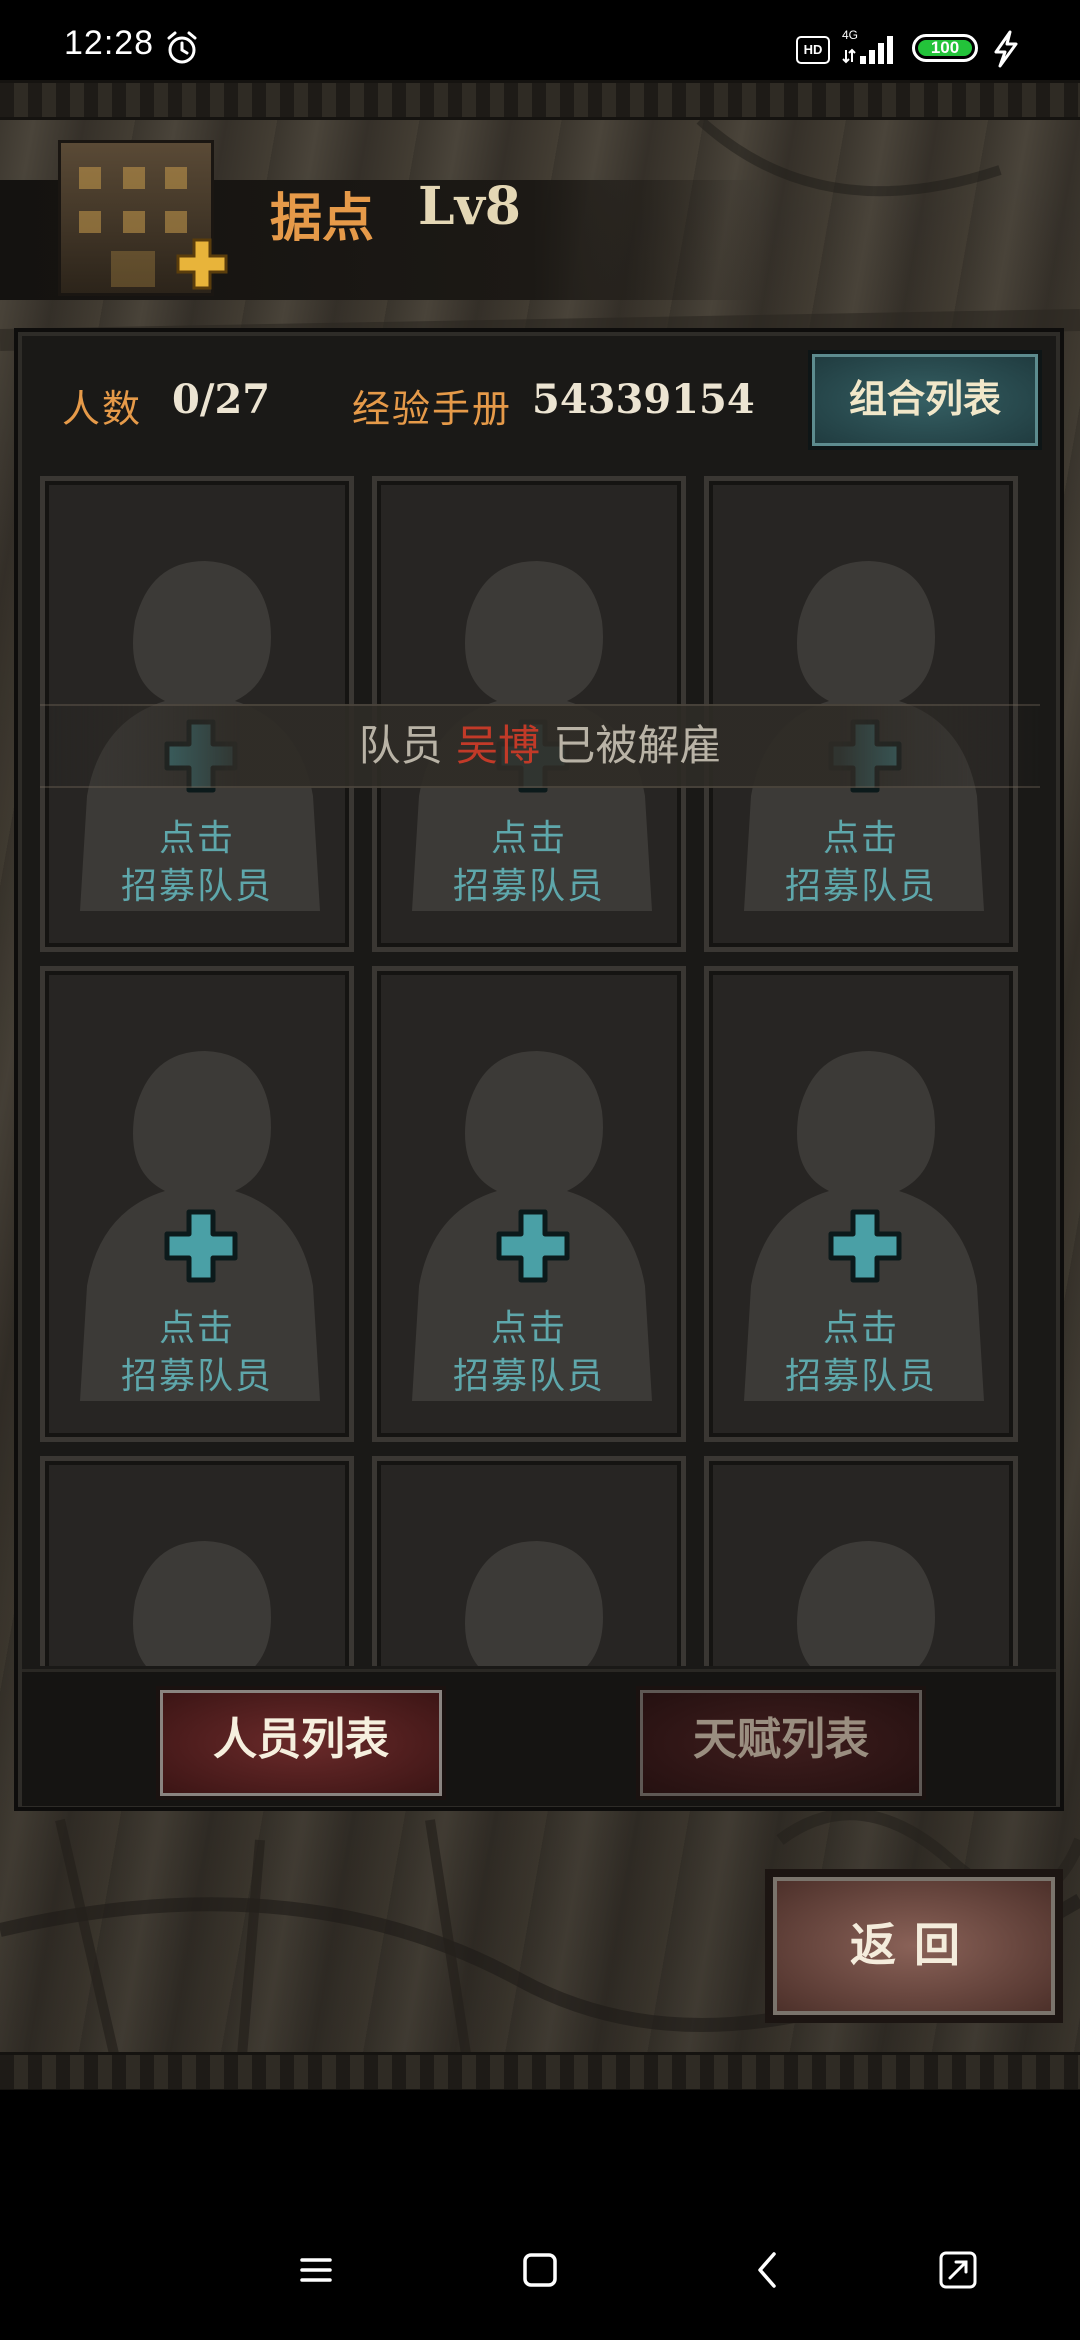 The height and width of the screenshot is (2340, 1080). Describe the element at coordinates (182, 47) in the screenshot. I see `alarm-icon` at that location.